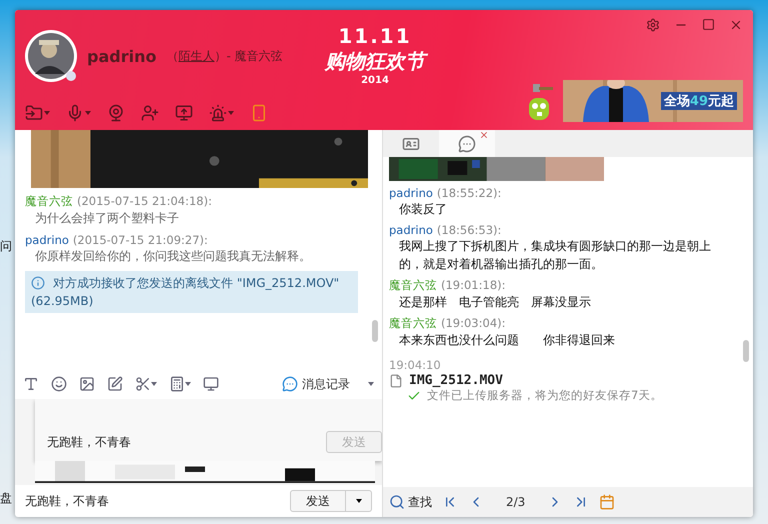  I want to click on desktop-label: 盘, so click(6, 498).